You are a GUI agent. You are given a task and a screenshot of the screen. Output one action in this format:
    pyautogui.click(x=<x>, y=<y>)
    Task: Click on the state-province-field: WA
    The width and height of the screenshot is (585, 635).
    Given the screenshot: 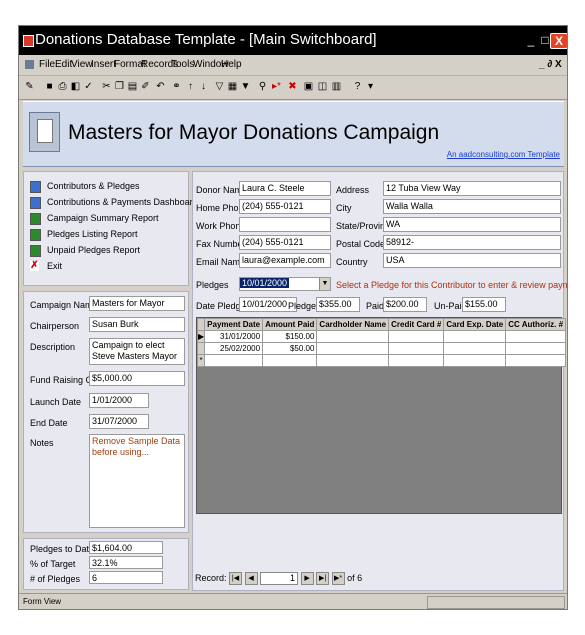 What is the action you would take?
    pyautogui.click(x=472, y=224)
    